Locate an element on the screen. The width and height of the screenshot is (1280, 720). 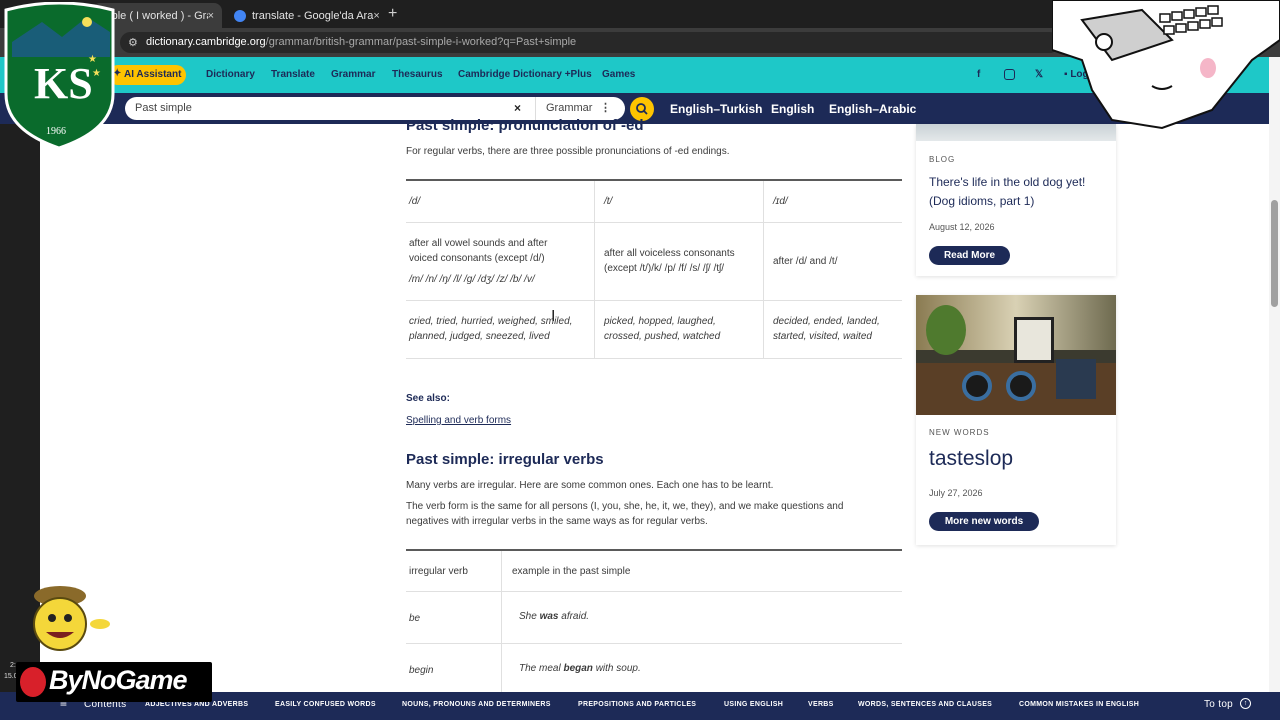
new-tab-button: + is located at coordinates (392, 14).